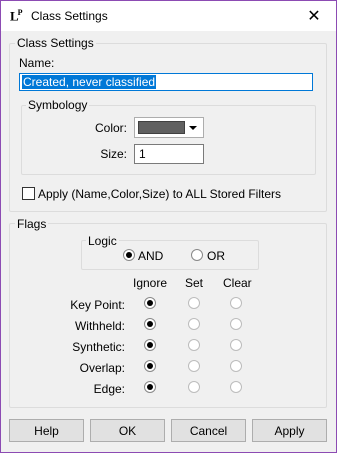  What do you see at coordinates (113, 154) in the screenshot?
I see `size-label: Size:` at bounding box center [113, 154].